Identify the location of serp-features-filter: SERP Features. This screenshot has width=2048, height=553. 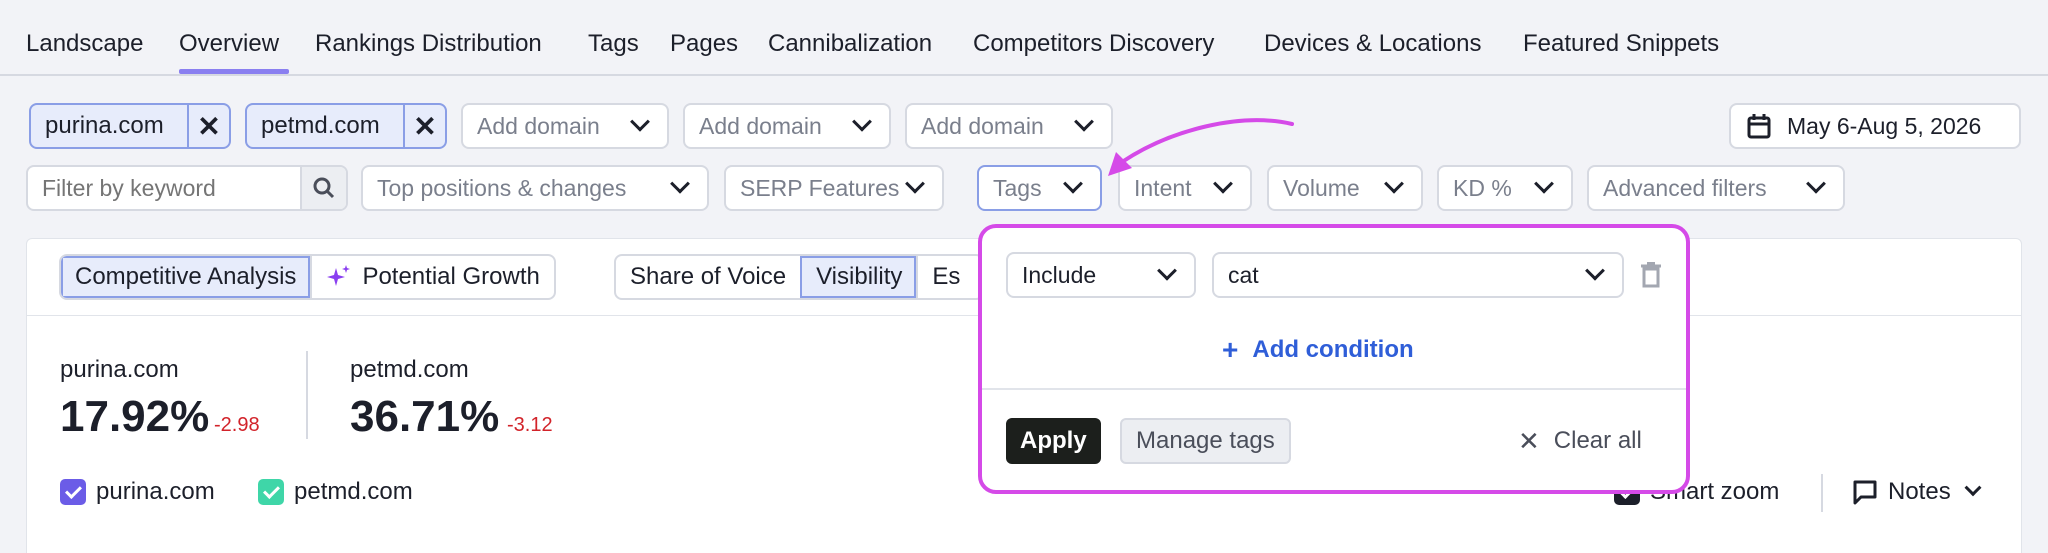
(834, 188).